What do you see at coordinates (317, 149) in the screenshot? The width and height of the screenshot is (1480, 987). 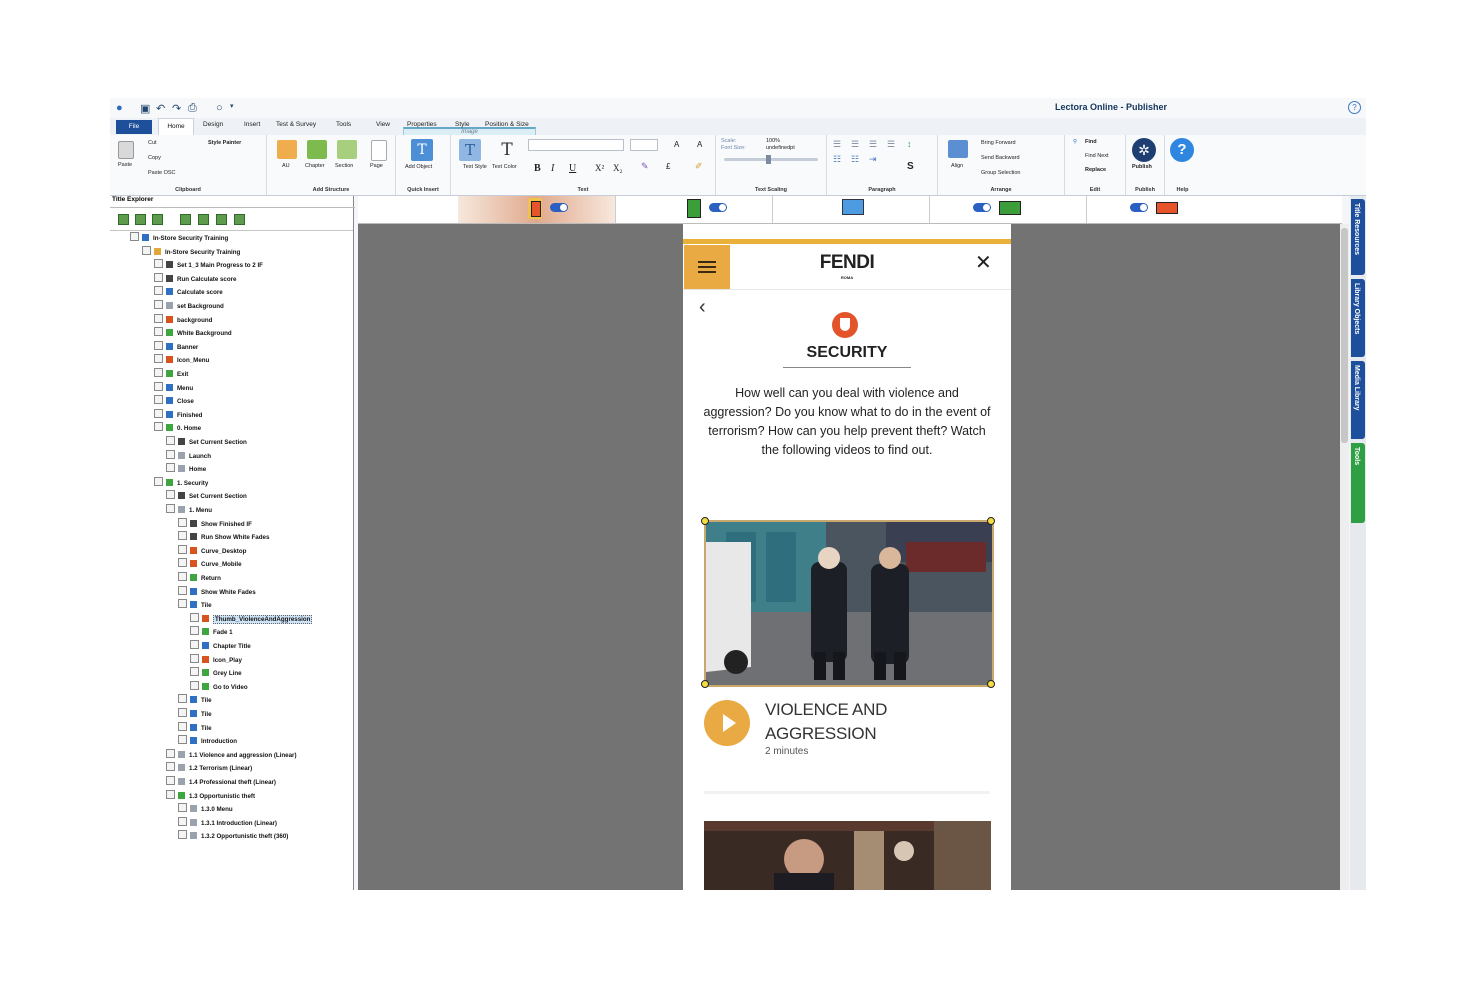 I see `chapter-icon` at bounding box center [317, 149].